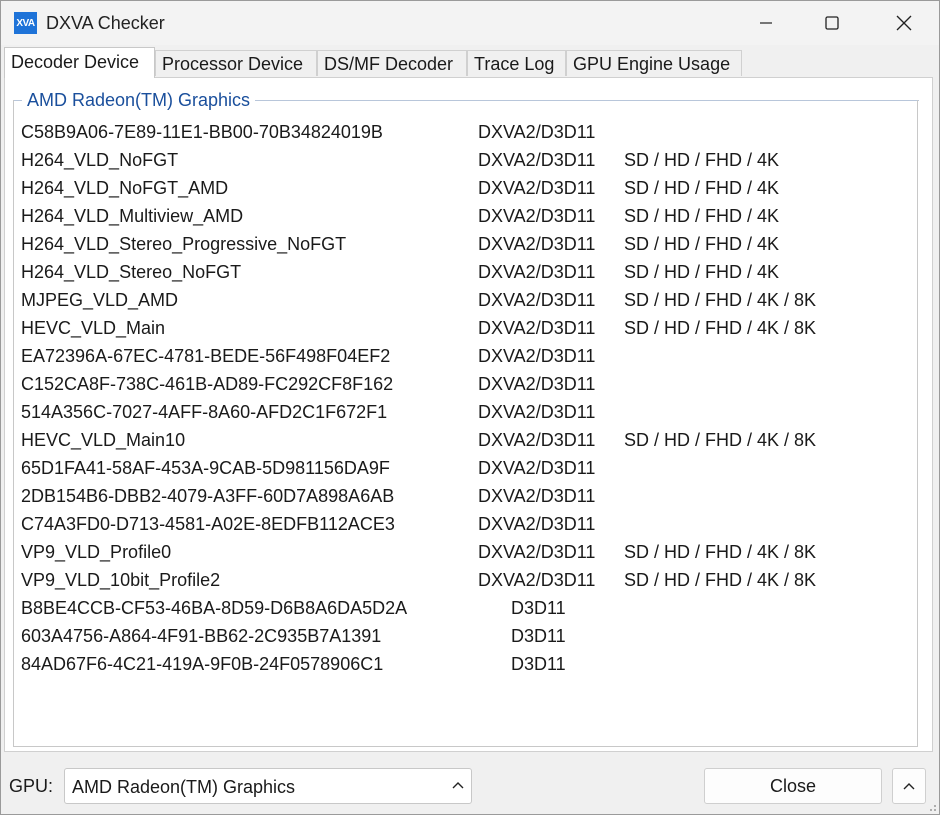 The width and height of the screenshot is (940, 815). I want to click on tab-processor-device: Processor Device, so click(236, 63).